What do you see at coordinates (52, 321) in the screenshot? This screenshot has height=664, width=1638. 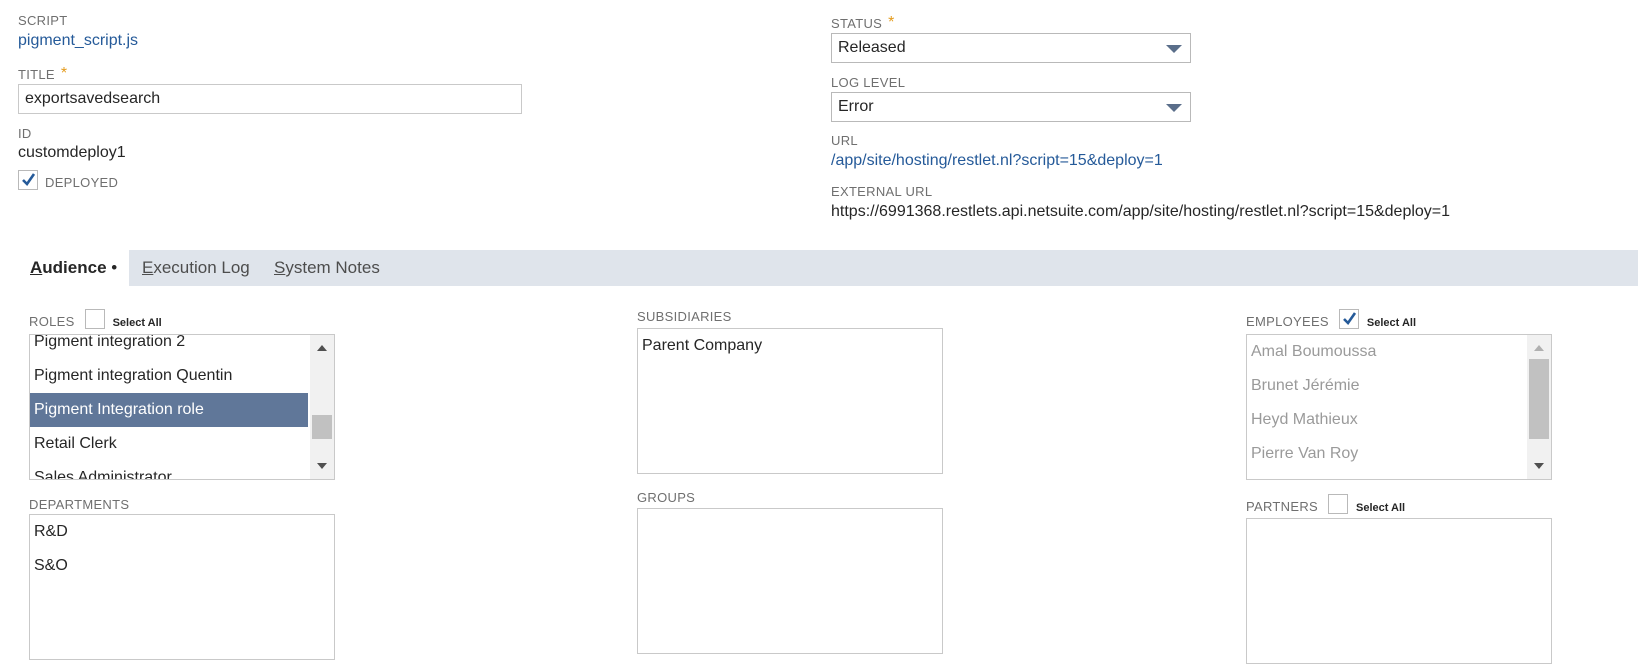 I see `roles-label: ROLES` at bounding box center [52, 321].